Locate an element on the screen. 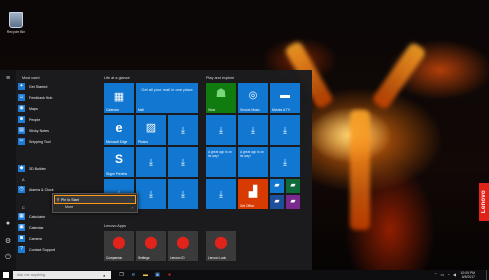 Image resolution: width=489 pixels, height=280 pixels. tile-edge: e Microsoft Edge is located at coordinates (119, 130).